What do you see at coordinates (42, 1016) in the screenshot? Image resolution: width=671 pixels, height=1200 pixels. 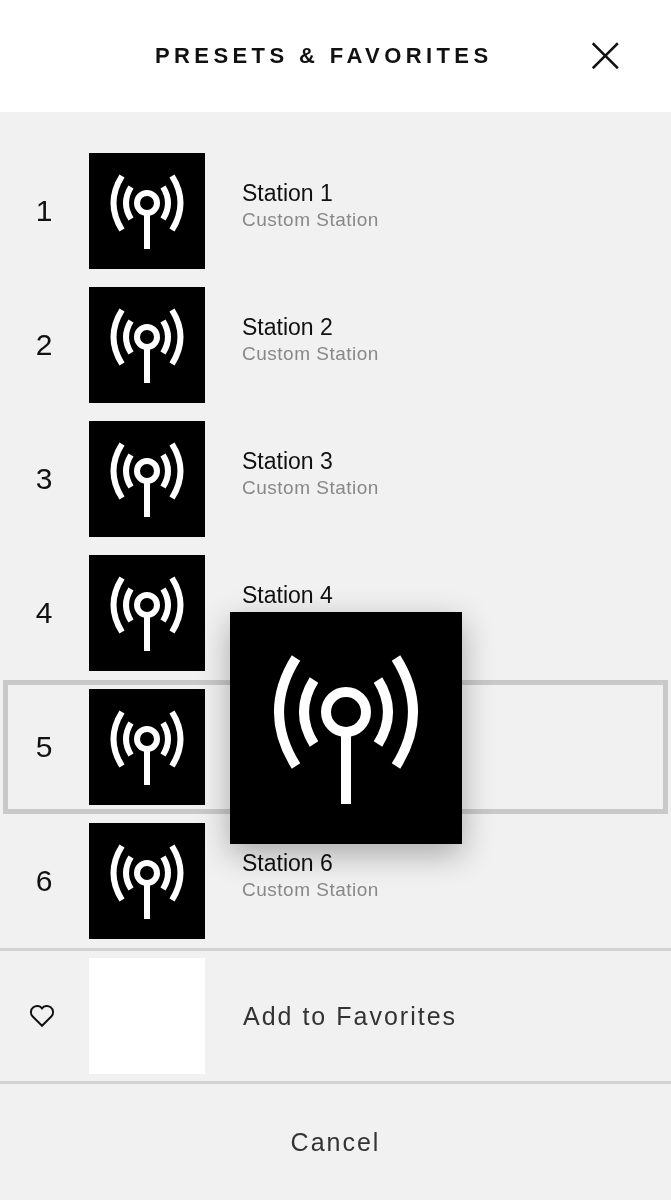 I see `heart-icon` at bounding box center [42, 1016].